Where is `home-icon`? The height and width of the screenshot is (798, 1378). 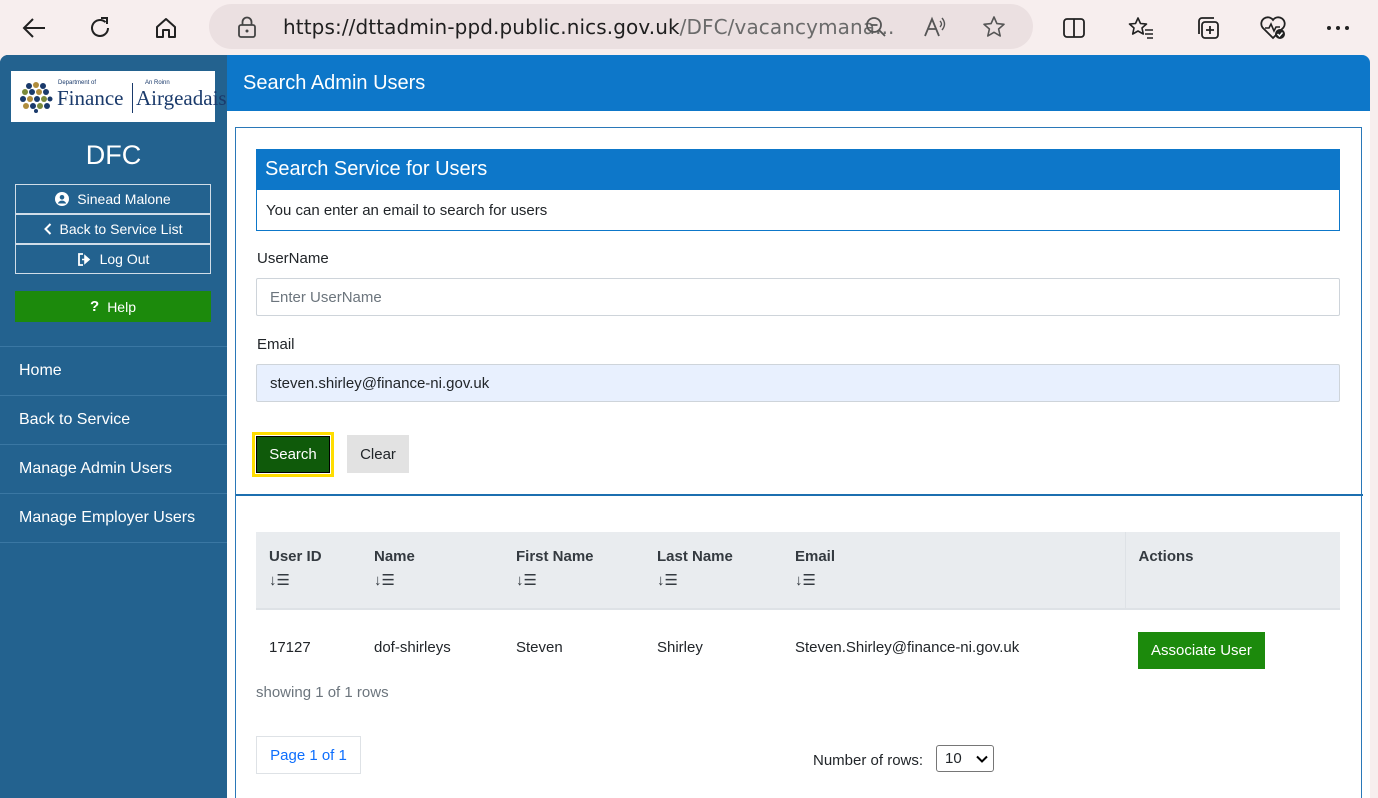
home-icon is located at coordinates (166, 28).